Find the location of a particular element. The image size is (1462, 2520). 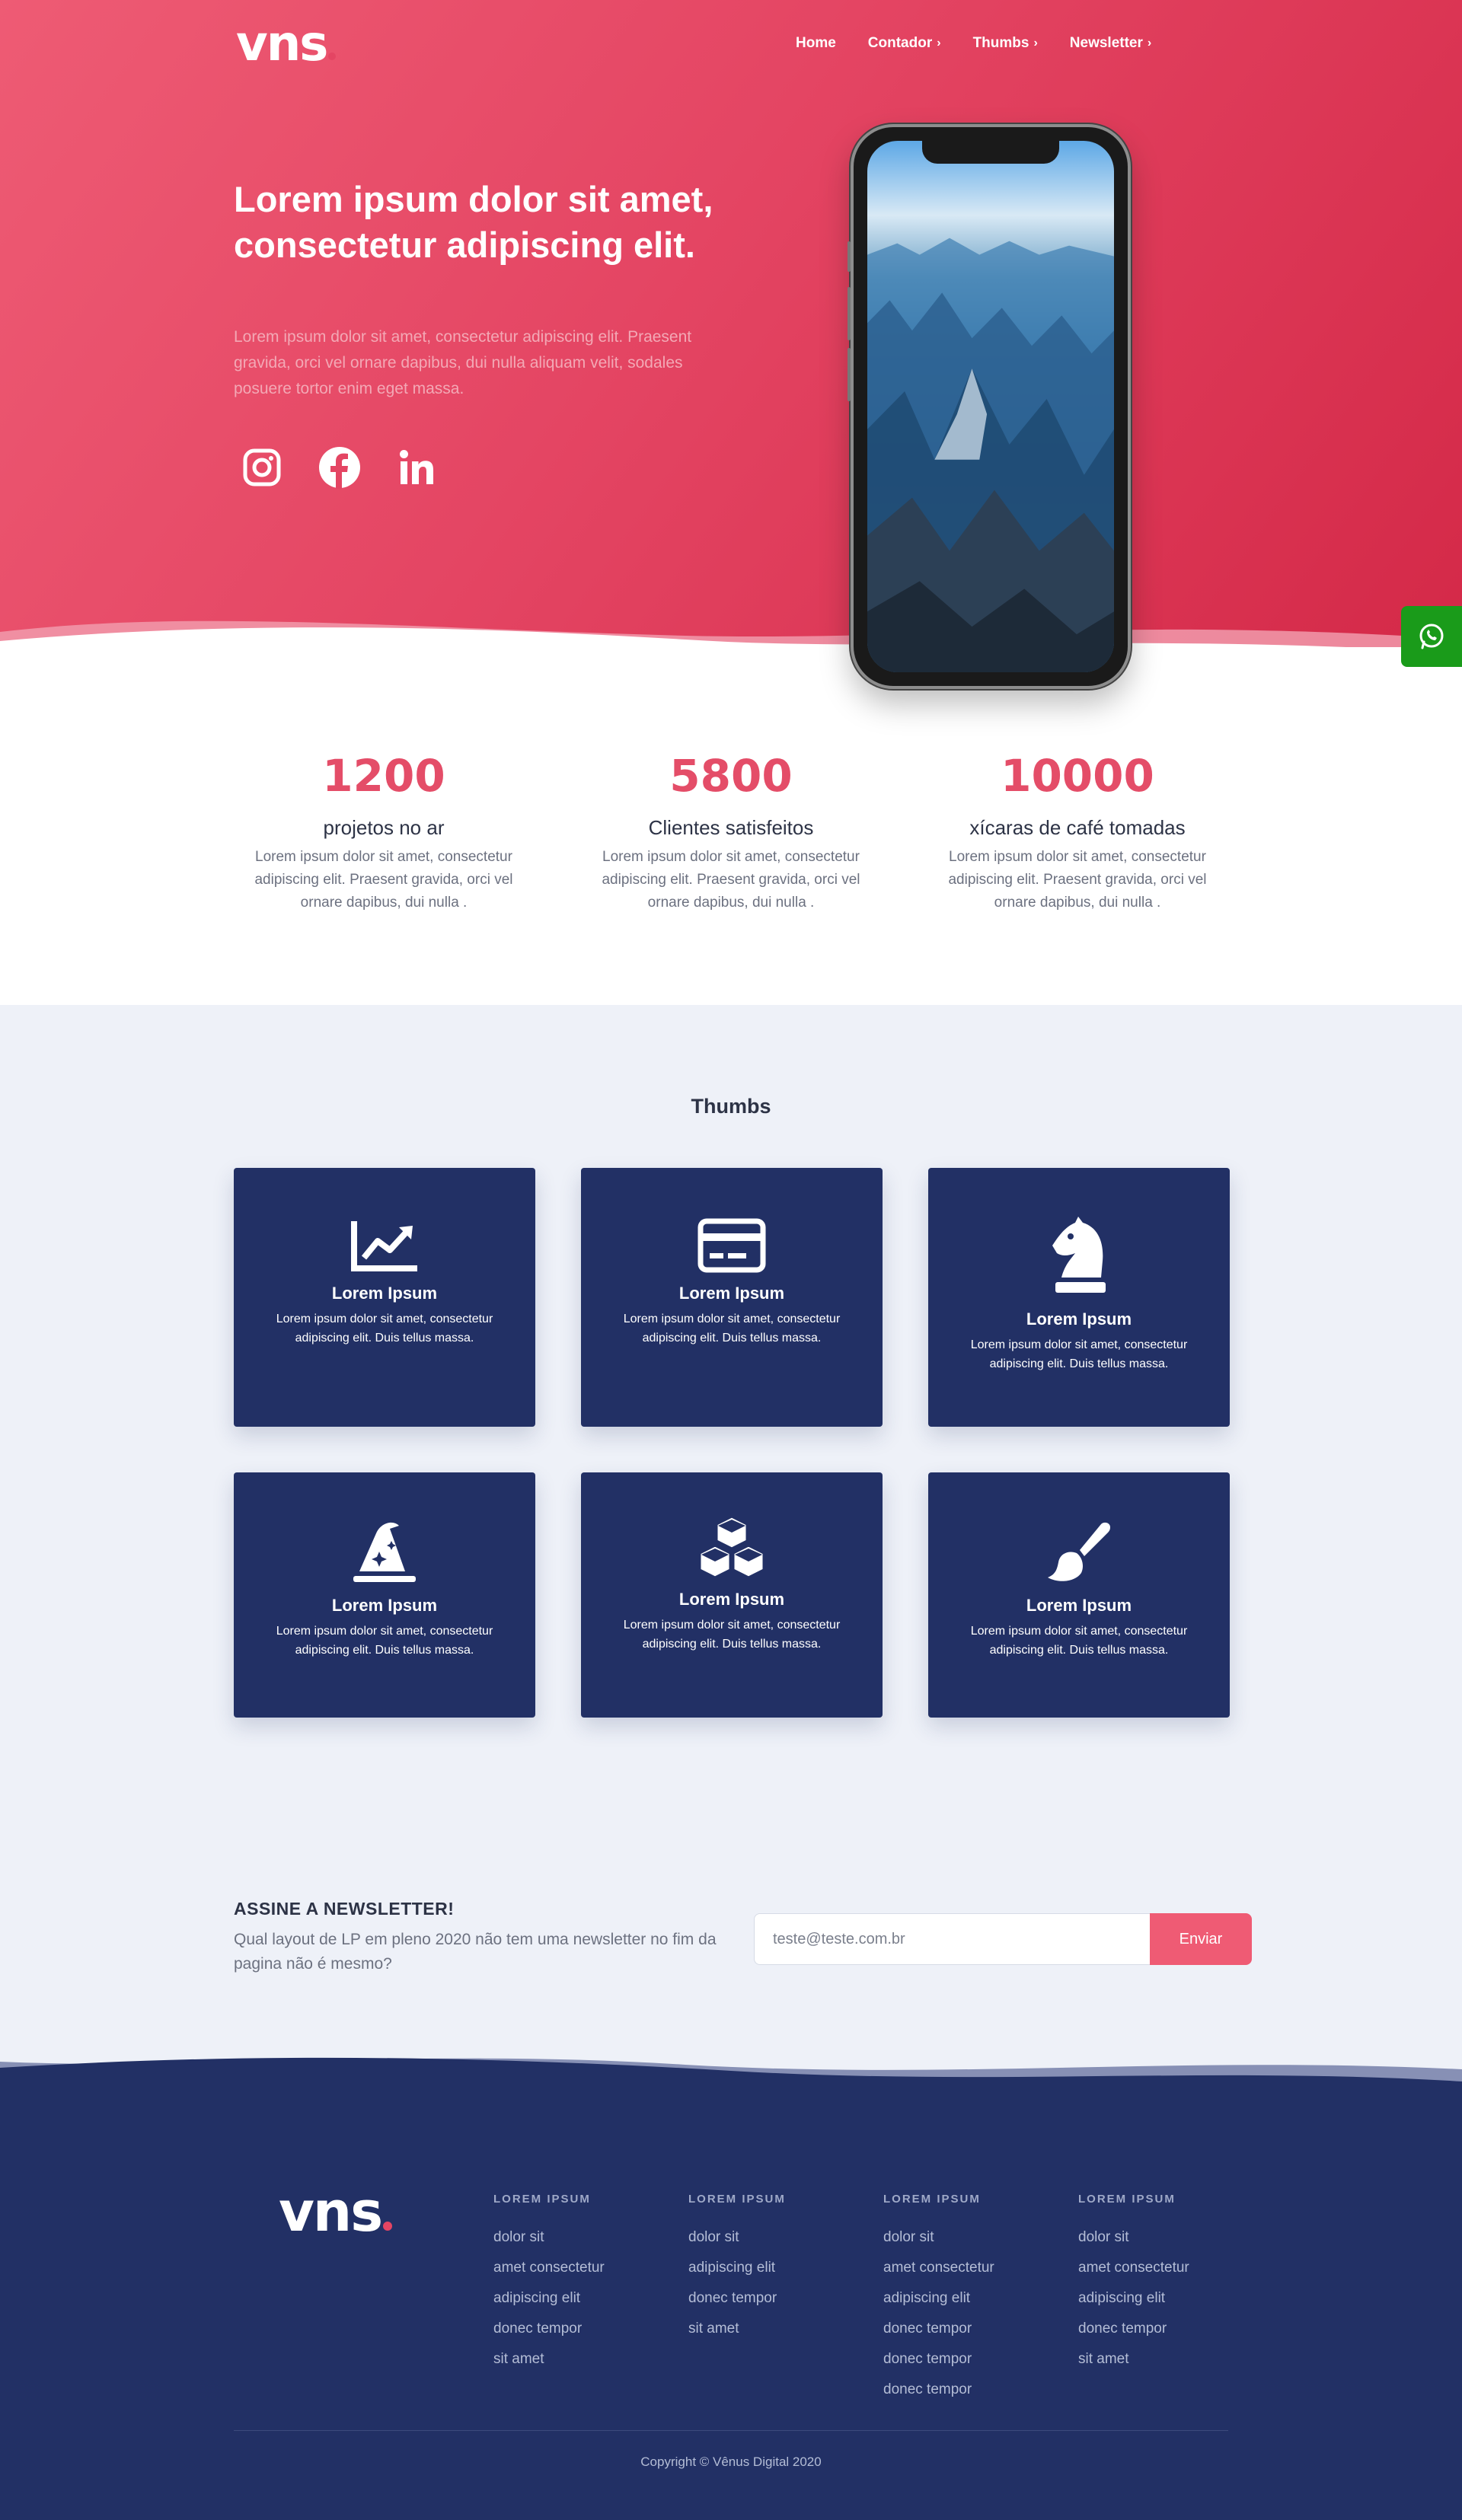

counter-number: 10000 is located at coordinates (1077, 776).